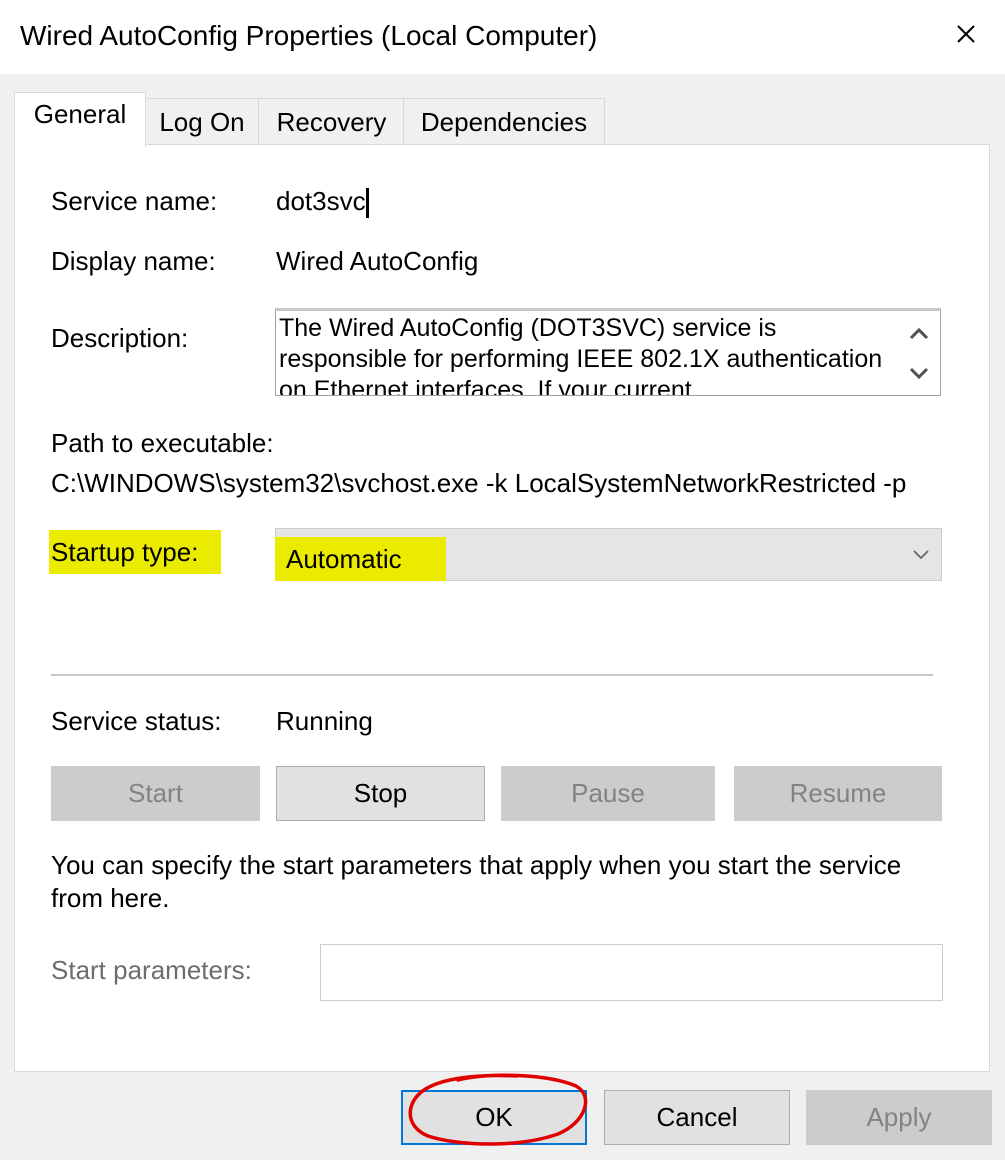 Image resolution: width=1005 pixels, height=1160 pixels. What do you see at coordinates (135, 552) in the screenshot?
I see `startup-type-label: Startup type:` at bounding box center [135, 552].